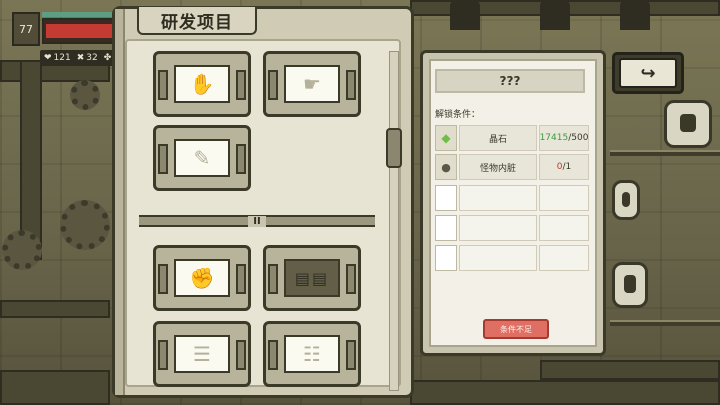 The height and width of the screenshot is (405, 720). What do you see at coordinates (498, 167) in the screenshot?
I see `requirement-name: 怪物内脏` at bounding box center [498, 167].